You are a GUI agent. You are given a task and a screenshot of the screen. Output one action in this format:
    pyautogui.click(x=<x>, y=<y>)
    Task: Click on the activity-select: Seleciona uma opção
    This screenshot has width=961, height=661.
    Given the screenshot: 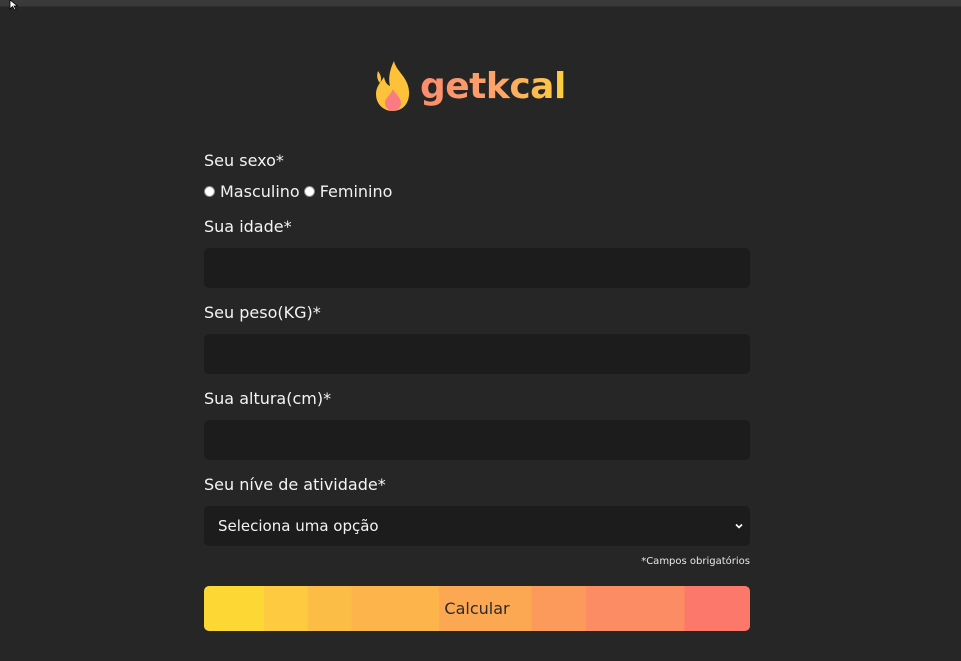 What is the action you would take?
    pyautogui.click(x=477, y=526)
    